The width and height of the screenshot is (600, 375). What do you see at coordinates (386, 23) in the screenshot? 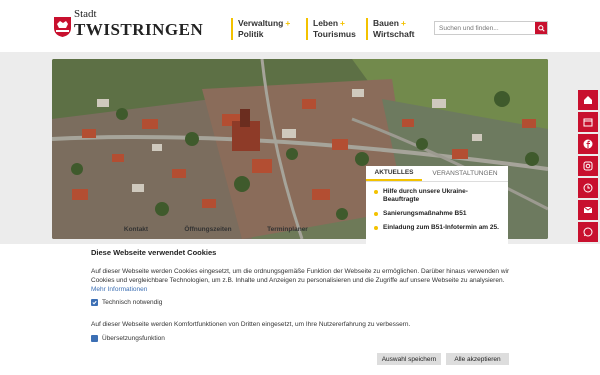
I see `nav-label: Bauen` at bounding box center [386, 23].